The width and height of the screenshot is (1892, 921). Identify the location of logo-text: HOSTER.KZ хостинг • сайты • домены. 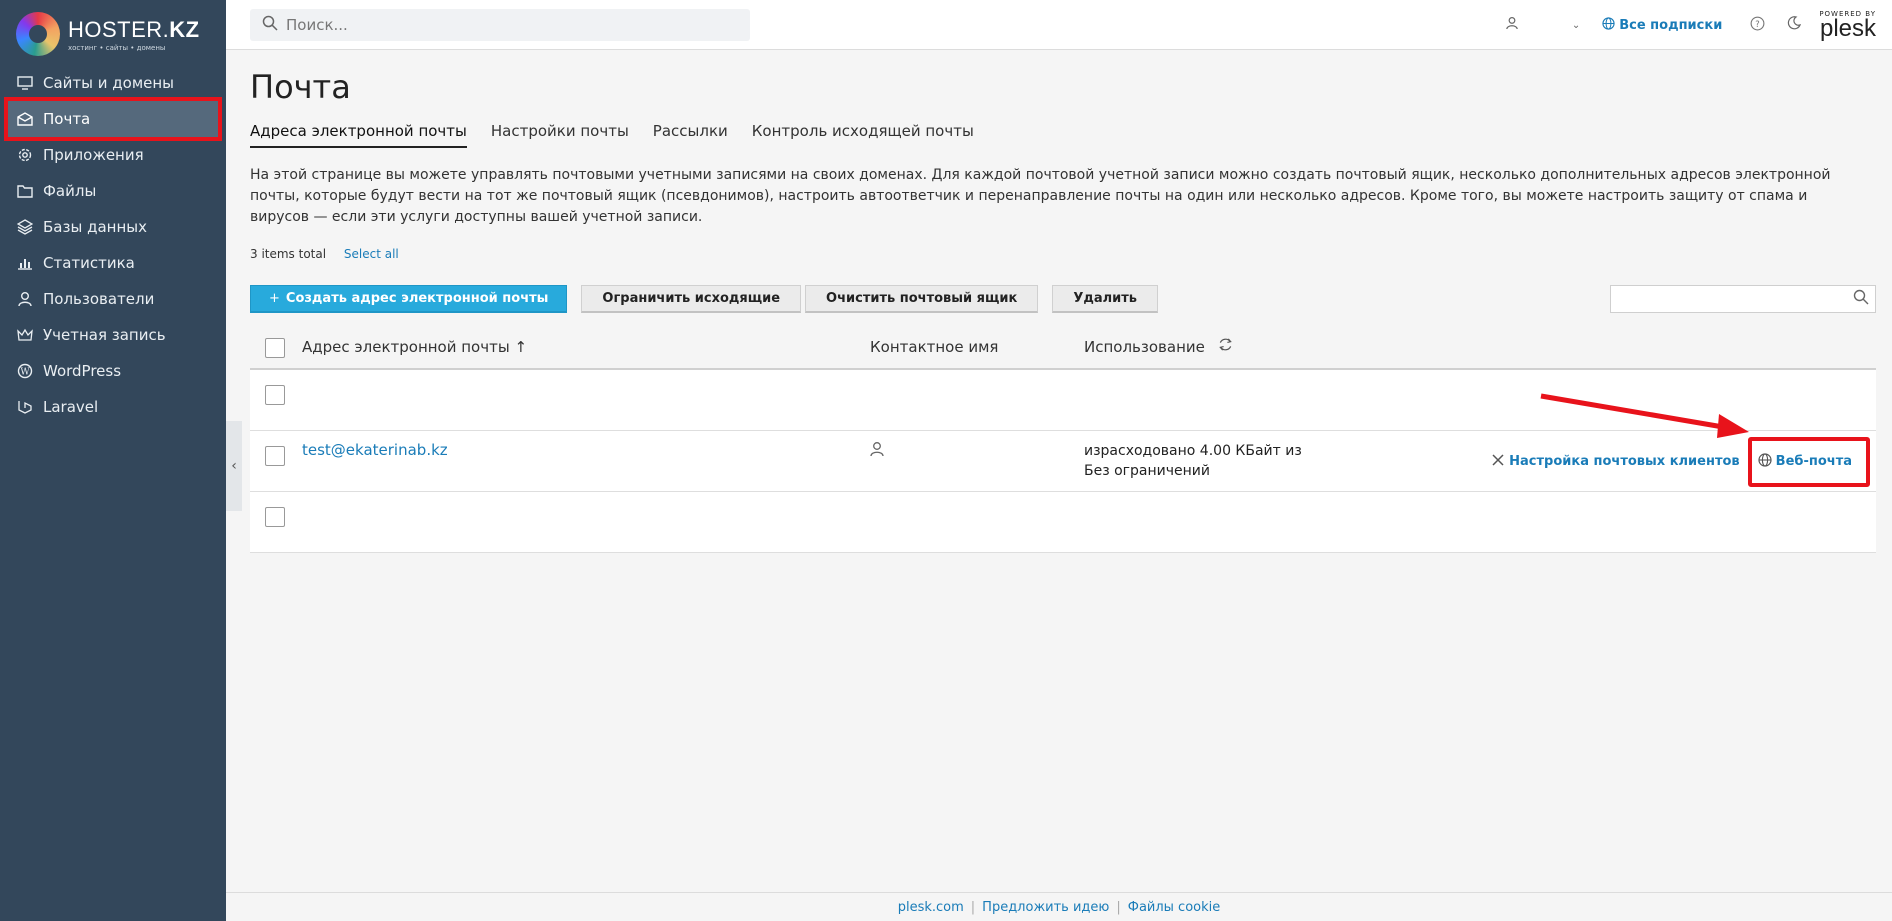
(134, 34).